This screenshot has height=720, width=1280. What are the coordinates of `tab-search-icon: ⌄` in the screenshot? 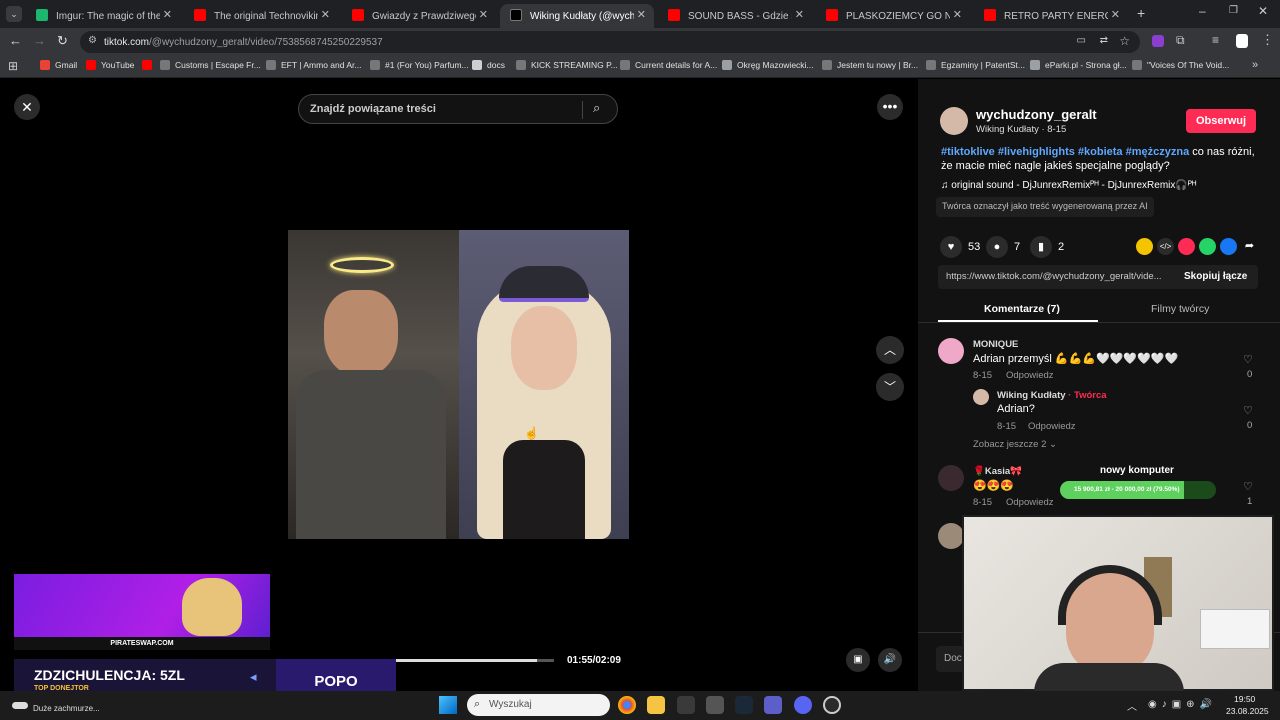 It's located at (14, 14).